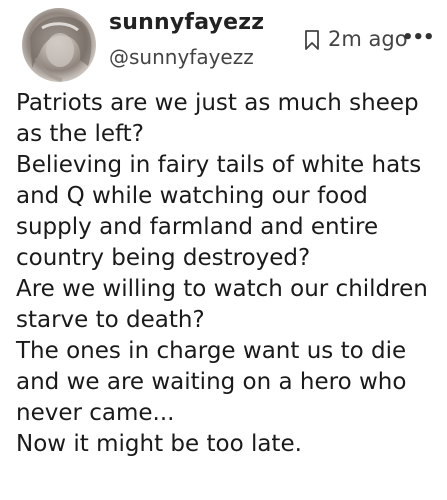 Image resolution: width=447 pixels, height=500 pixels. I want to click on post-text-line: starve to death?, so click(110, 320).